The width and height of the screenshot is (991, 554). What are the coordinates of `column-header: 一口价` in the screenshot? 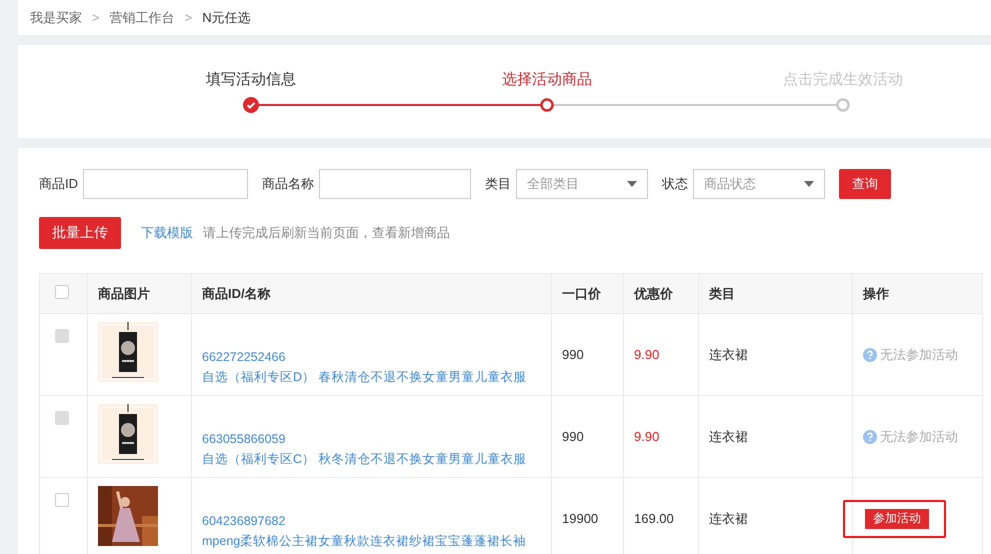 It's located at (581, 293).